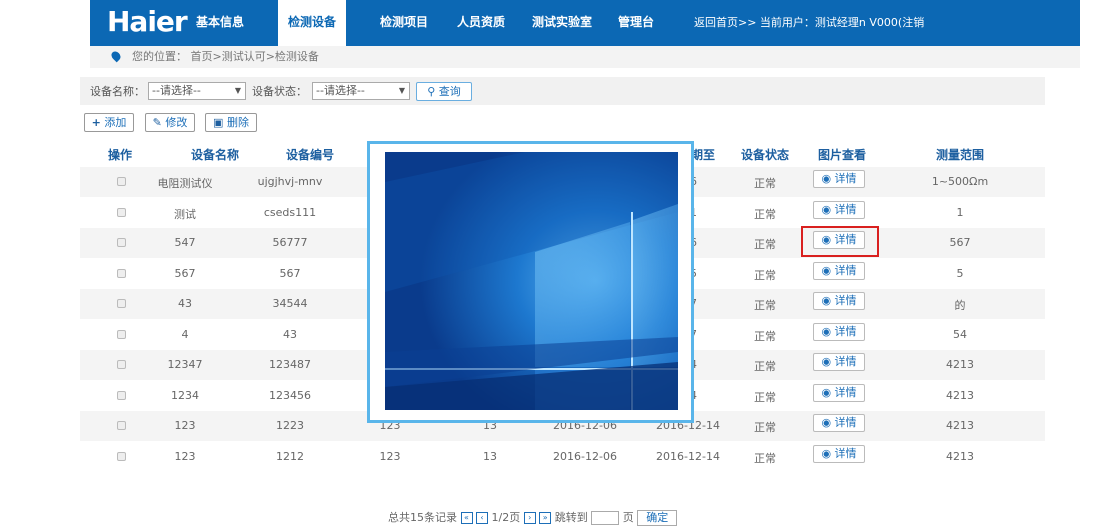 The height and width of the screenshot is (526, 1110). I want to click on cell-name: 567, so click(185, 273).